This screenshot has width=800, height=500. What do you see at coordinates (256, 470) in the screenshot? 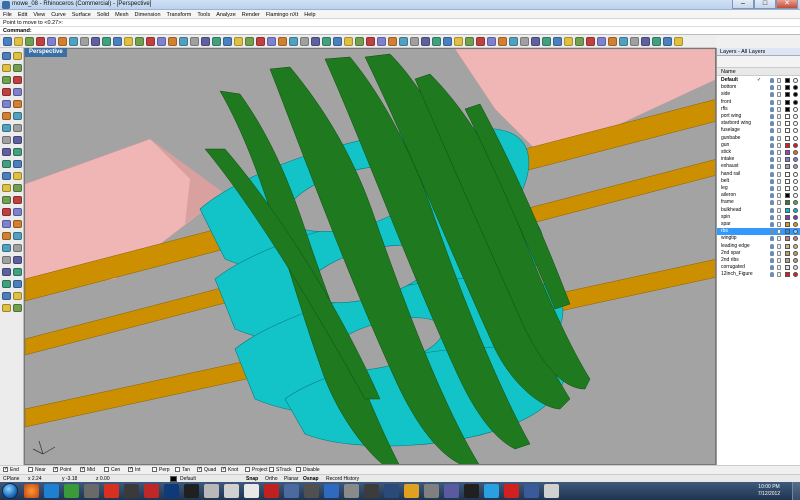
I see `osnap-project: Project` at bounding box center [256, 470].